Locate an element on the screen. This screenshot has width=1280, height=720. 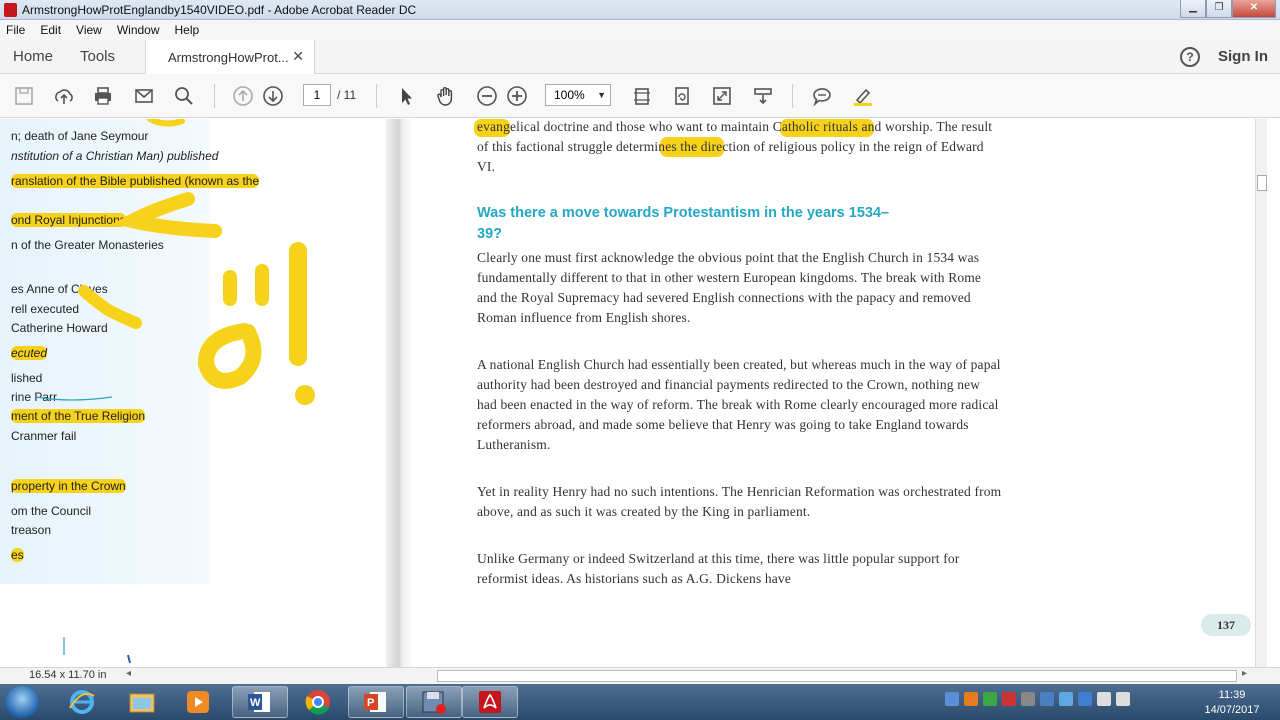
highlighter-icon is located at coordinates (863, 96).